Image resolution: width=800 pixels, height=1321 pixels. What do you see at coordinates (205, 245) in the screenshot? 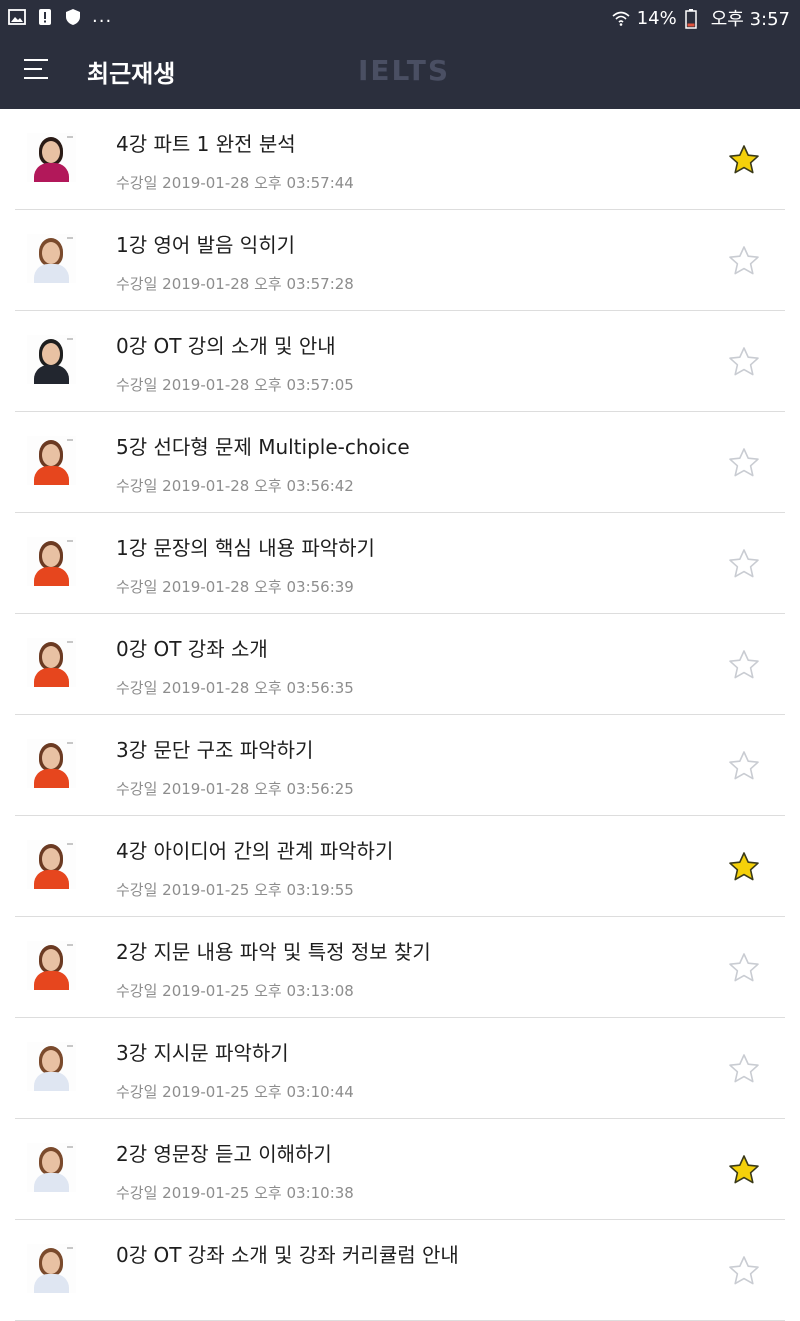
I see `lecture-title: 1강 영어 발음 익히기` at bounding box center [205, 245].